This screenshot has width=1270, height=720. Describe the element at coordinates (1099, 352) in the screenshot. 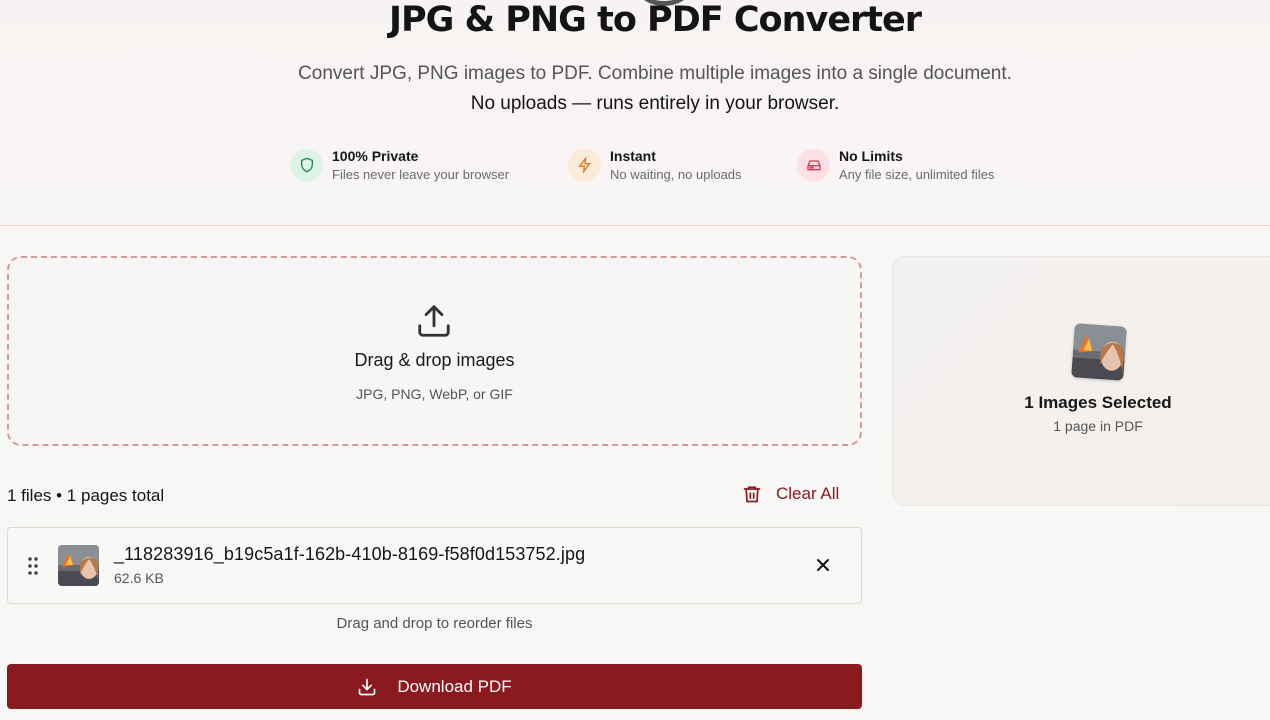

I see `selected-image-thumbnail` at that location.